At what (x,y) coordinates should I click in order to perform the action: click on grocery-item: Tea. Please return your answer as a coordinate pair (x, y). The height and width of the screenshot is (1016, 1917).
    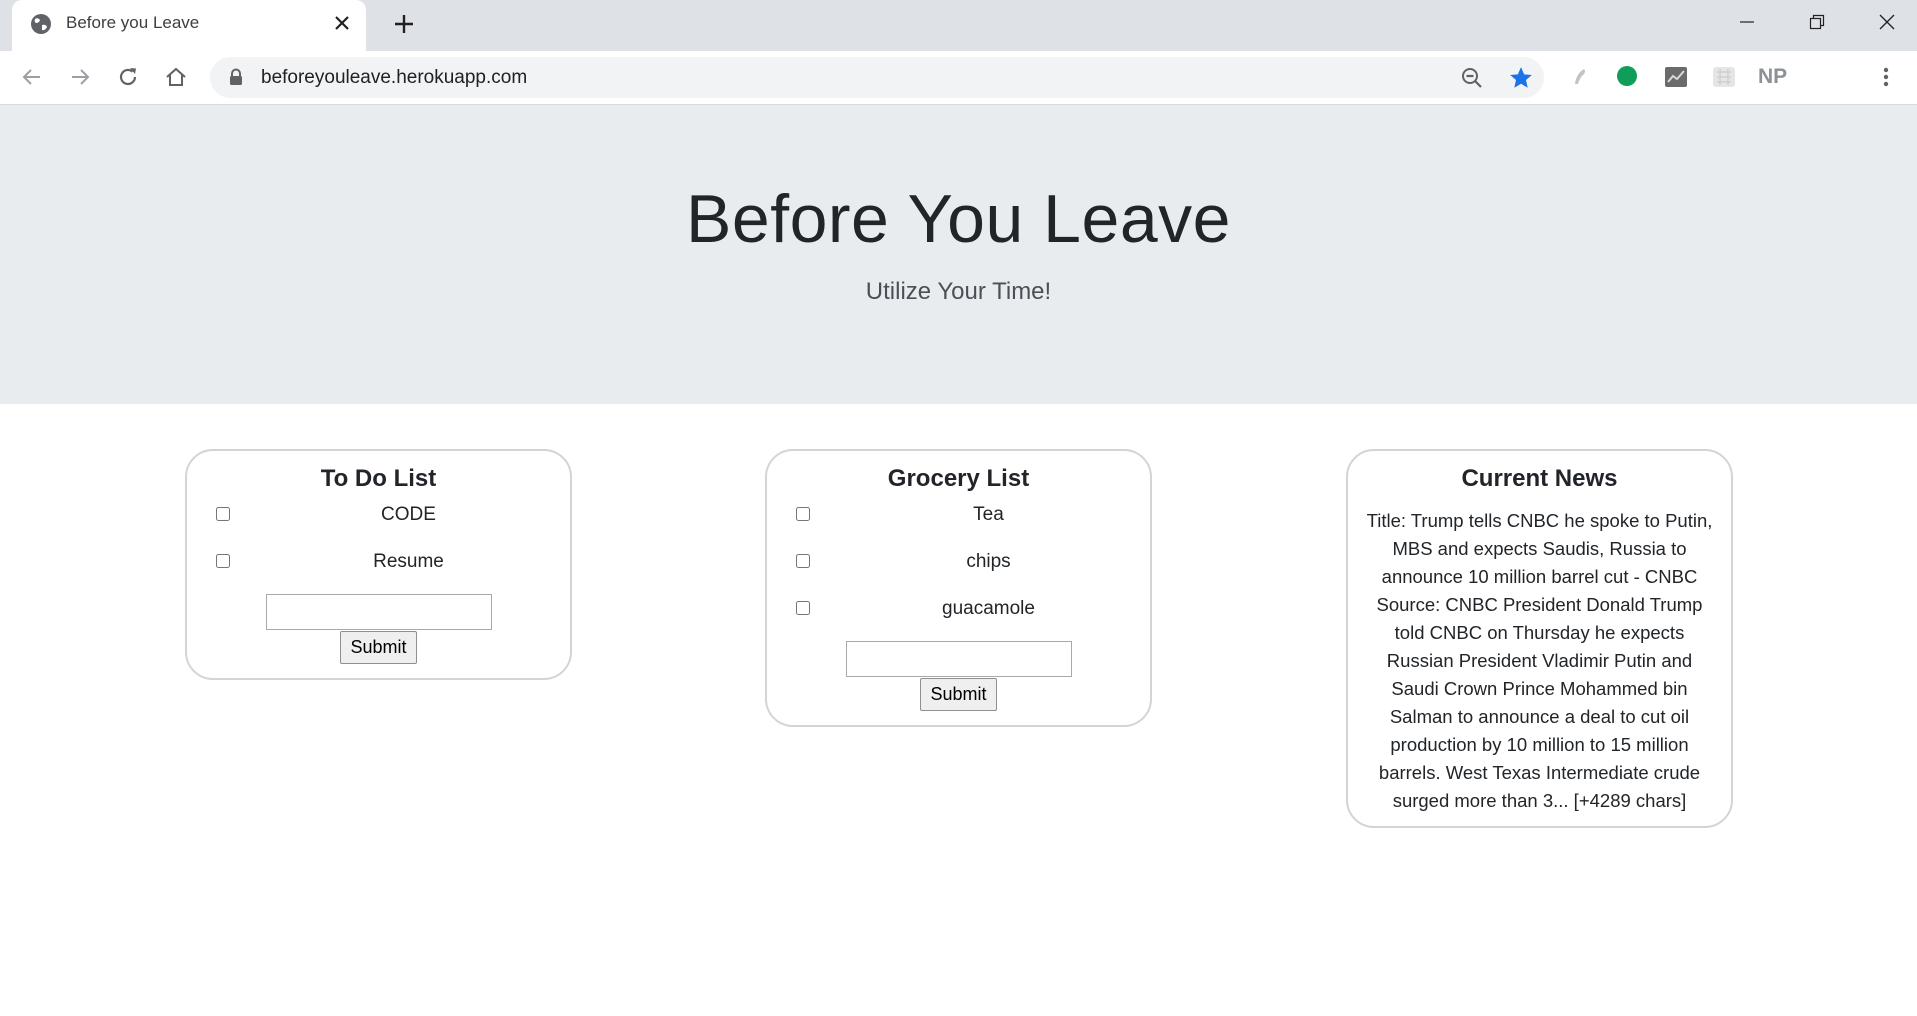
    Looking at the image, I should click on (958, 523).